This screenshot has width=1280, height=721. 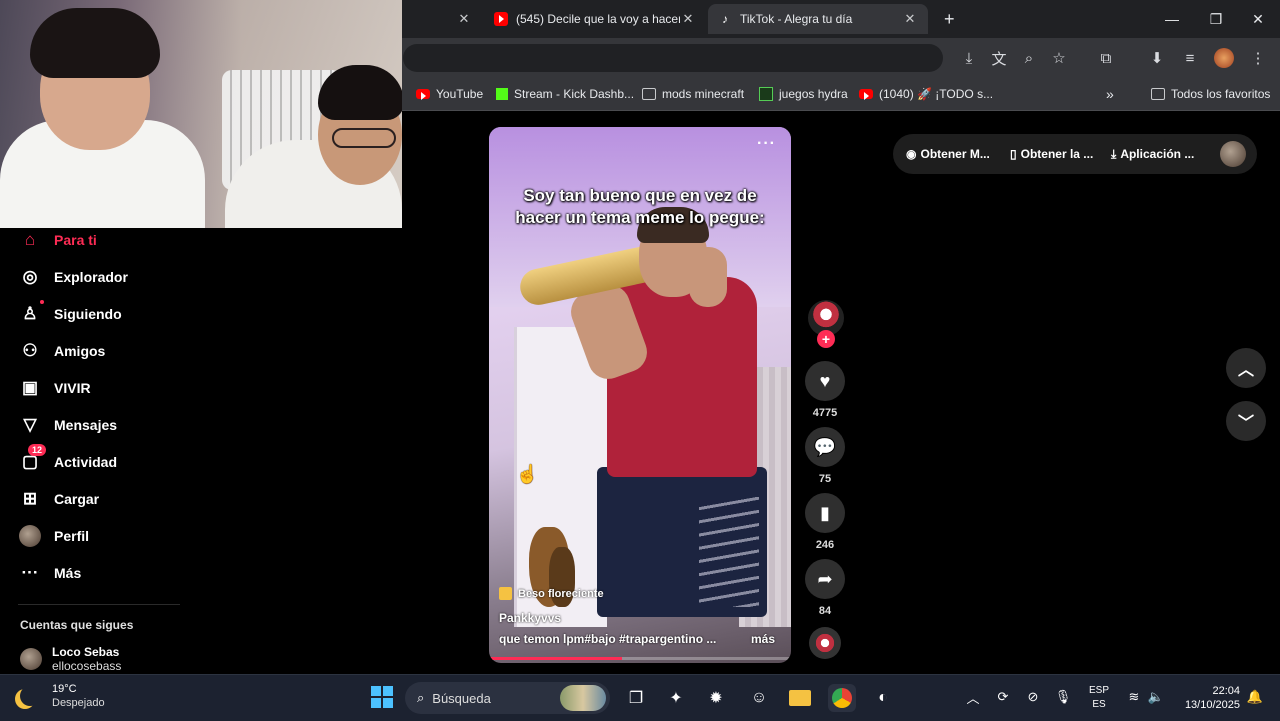 What do you see at coordinates (88, 314) in the screenshot?
I see `sidebar-item-label: Siguiendo` at bounding box center [88, 314].